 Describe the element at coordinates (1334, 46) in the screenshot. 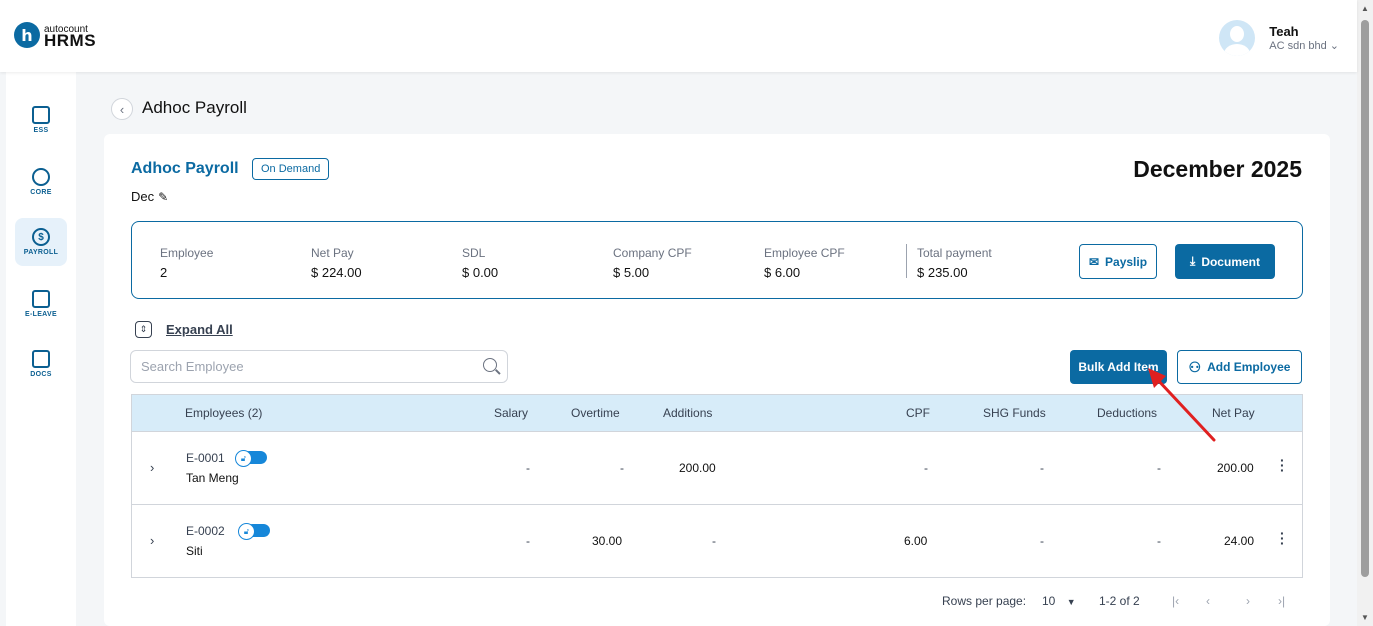

I see `chevron-down-icon: ⌄` at that location.